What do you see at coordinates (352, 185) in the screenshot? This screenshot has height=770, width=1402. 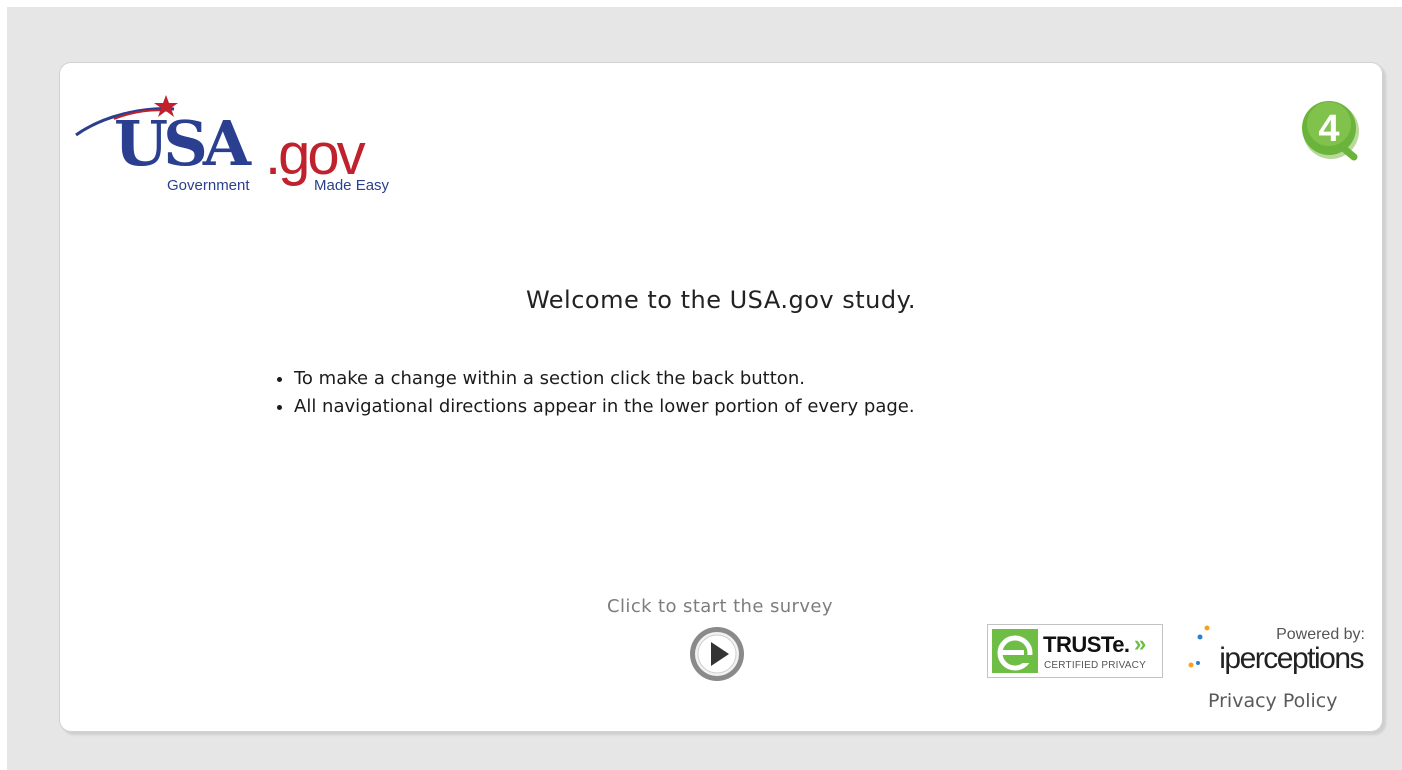 I see `logo-tagline-right: Made Easy` at bounding box center [352, 185].